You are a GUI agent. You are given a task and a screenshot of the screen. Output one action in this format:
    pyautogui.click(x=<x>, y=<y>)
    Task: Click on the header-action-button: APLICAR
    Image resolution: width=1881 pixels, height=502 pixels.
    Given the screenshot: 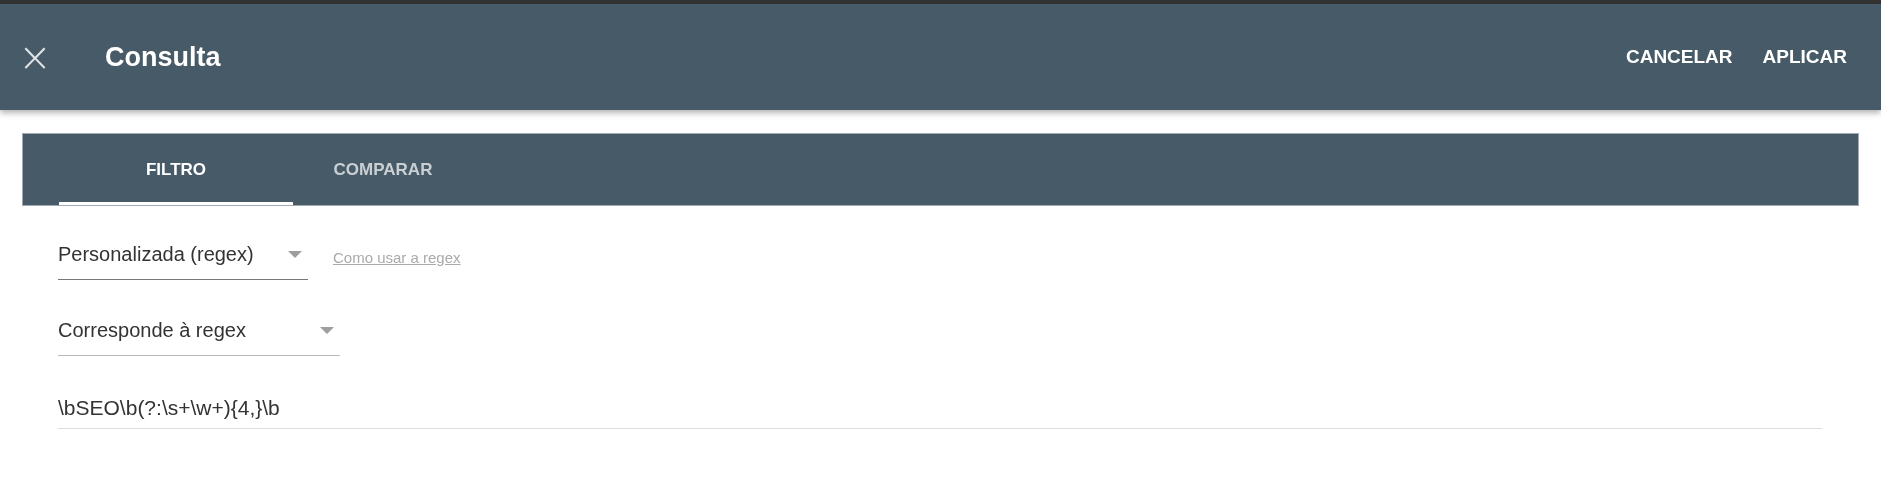 What is the action you would take?
    pyautogui.click(x=1804, y=57)
    